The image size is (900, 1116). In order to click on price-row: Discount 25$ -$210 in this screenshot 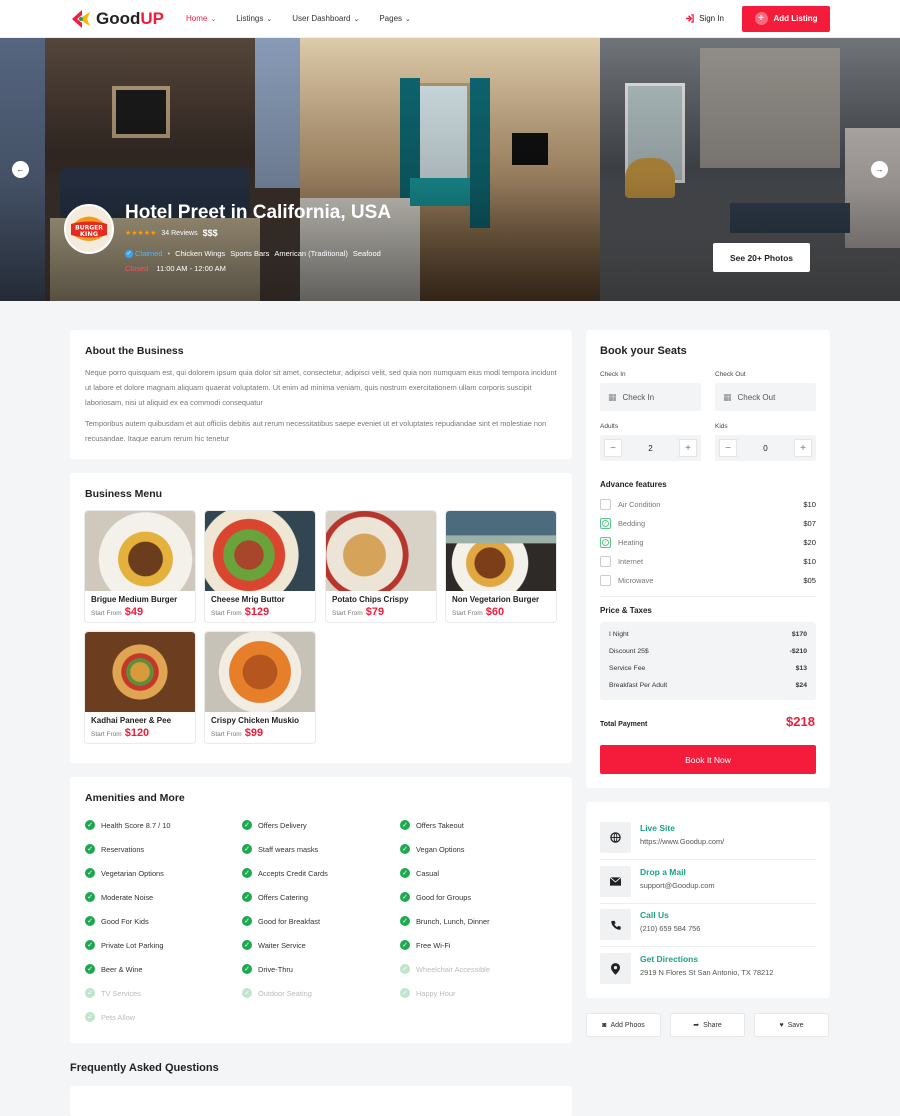, I will do `click(708, 651)`.